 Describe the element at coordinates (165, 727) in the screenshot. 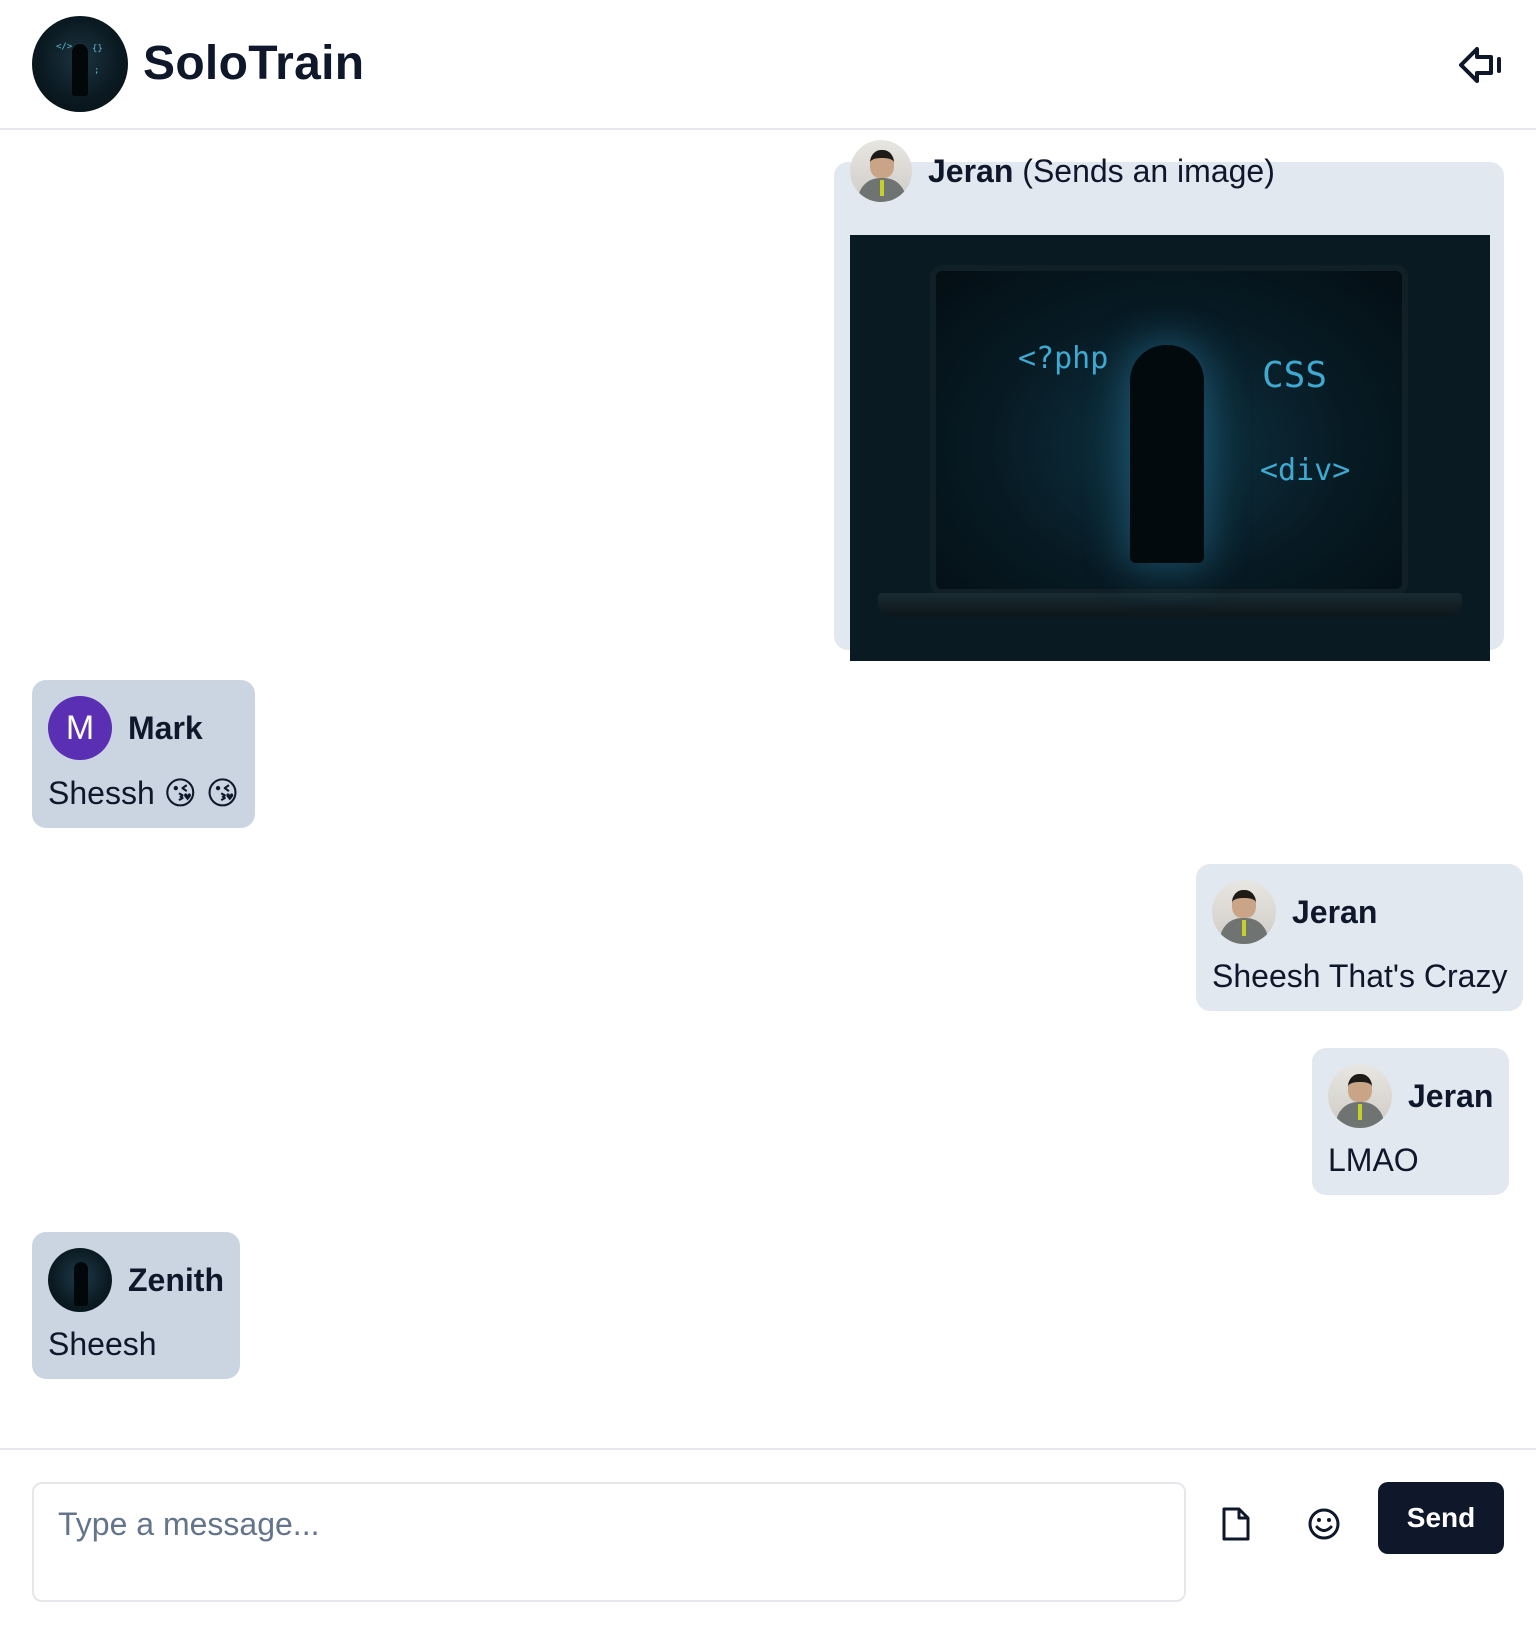

I see `sender-name: Mark` at that location.